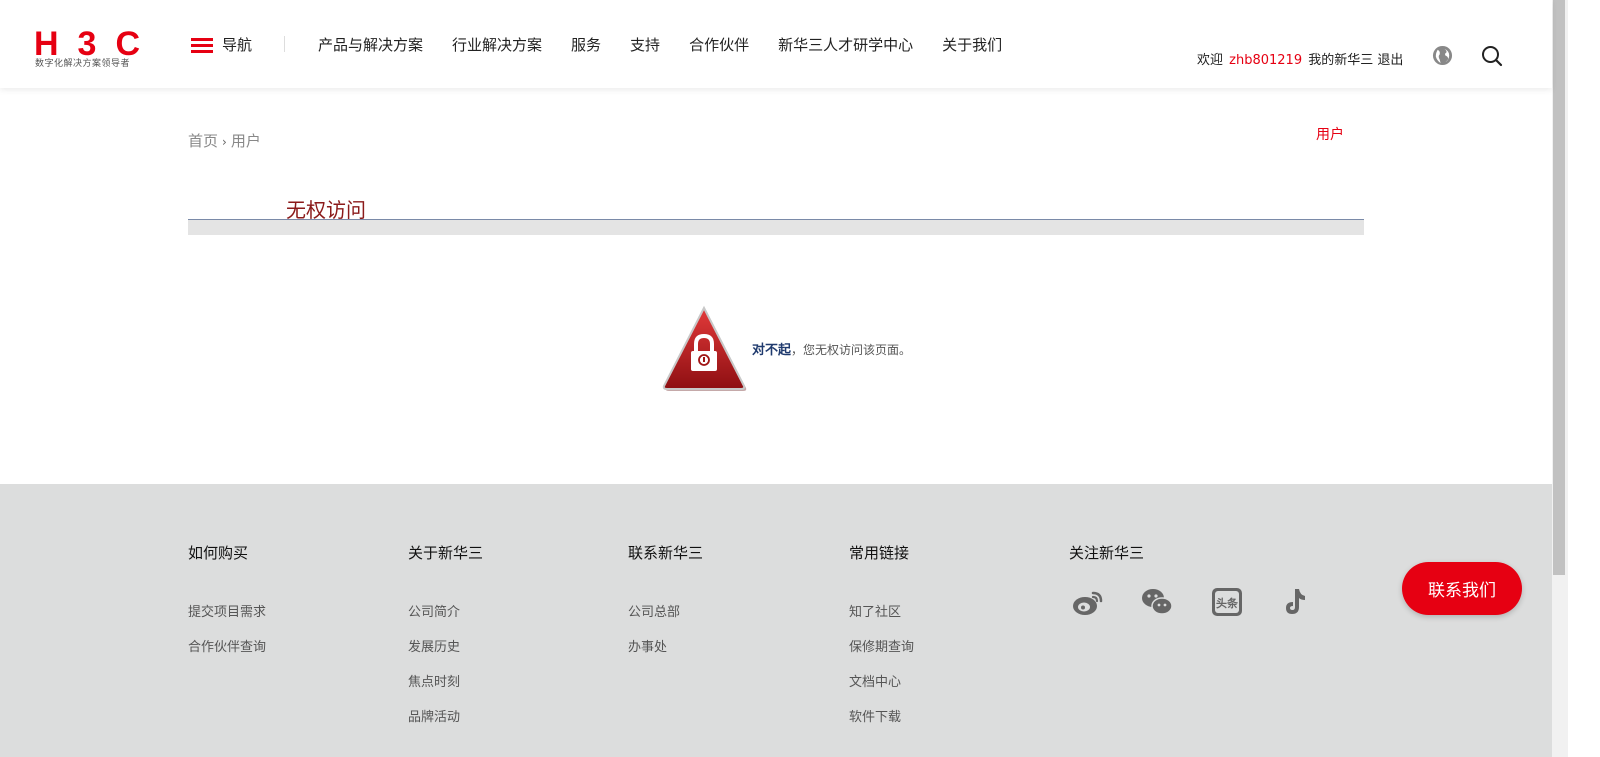 This screenshot has width=1600, height=757. I want to click on toutiao-icon: 头条, so click(1227, 602).